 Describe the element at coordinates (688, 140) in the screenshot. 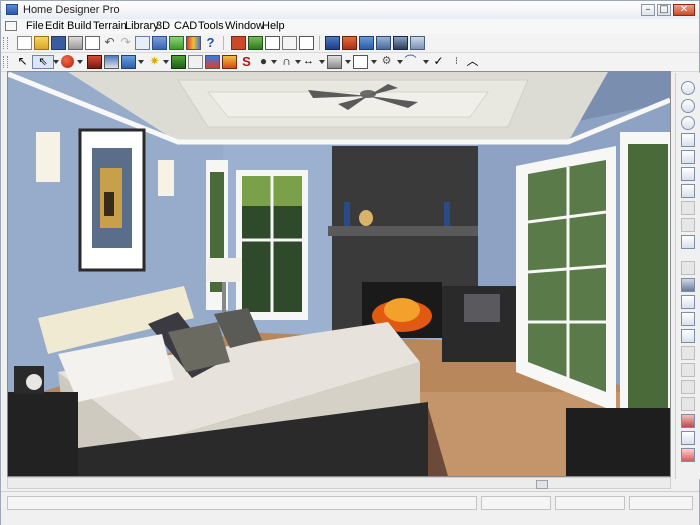

I see `fill-window-icon` at that location.